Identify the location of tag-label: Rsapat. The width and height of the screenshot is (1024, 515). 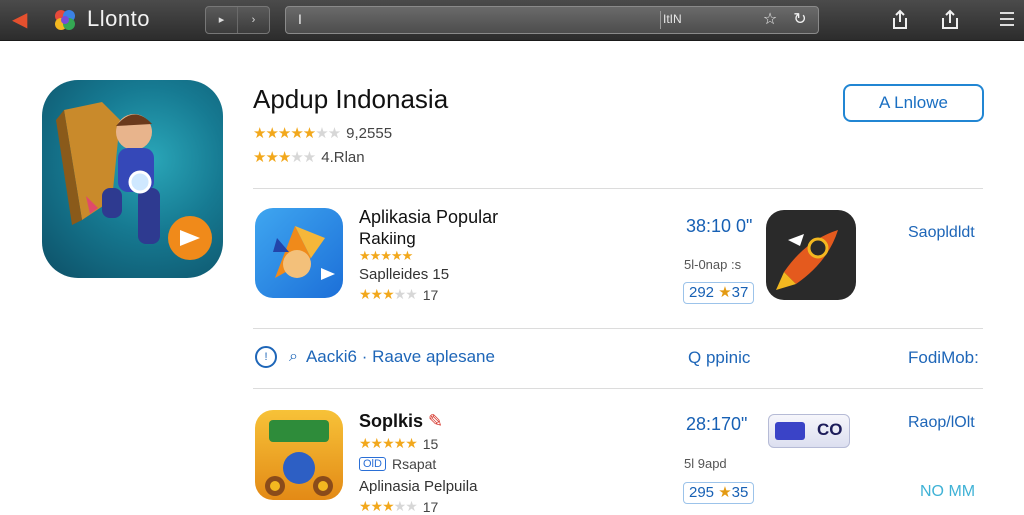
(414, 464).